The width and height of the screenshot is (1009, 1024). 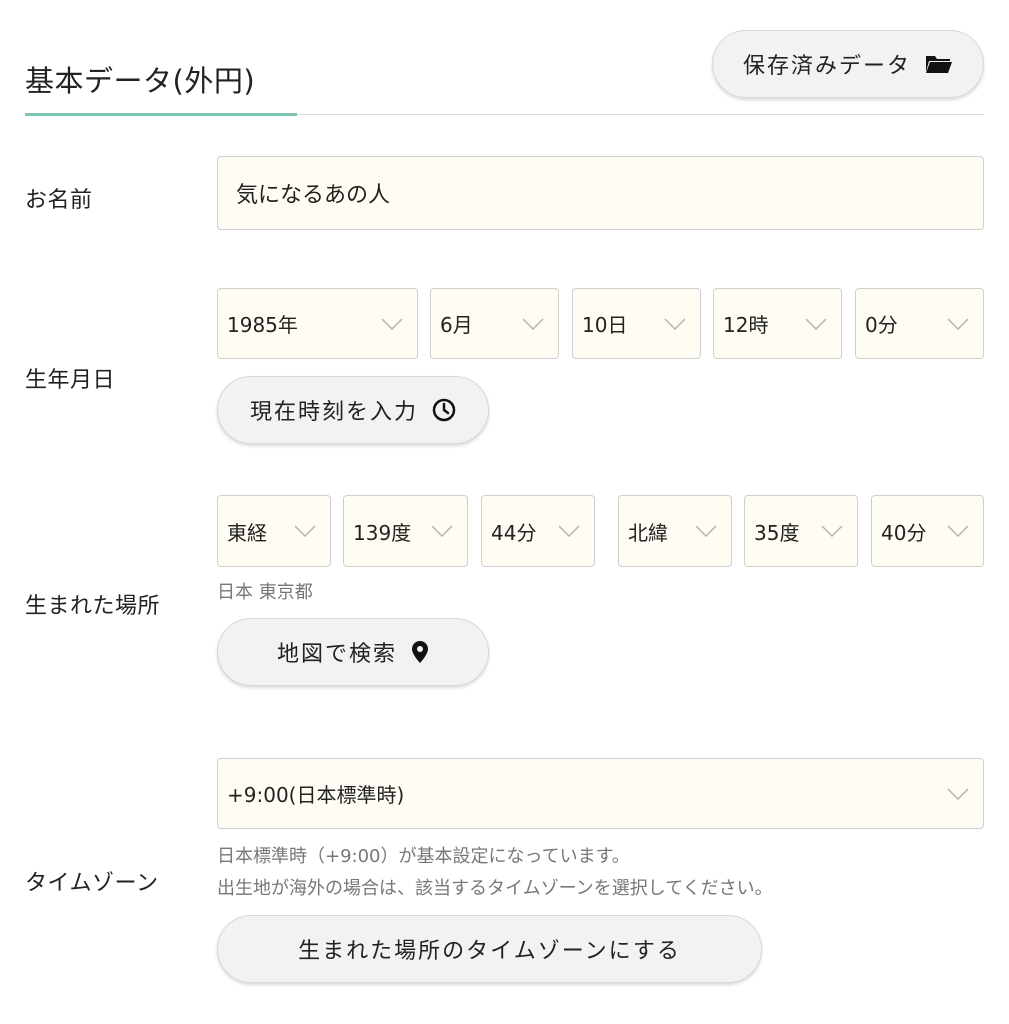 I want to click on place-name-text: 日本 東京都, so click(x=265, y=592).